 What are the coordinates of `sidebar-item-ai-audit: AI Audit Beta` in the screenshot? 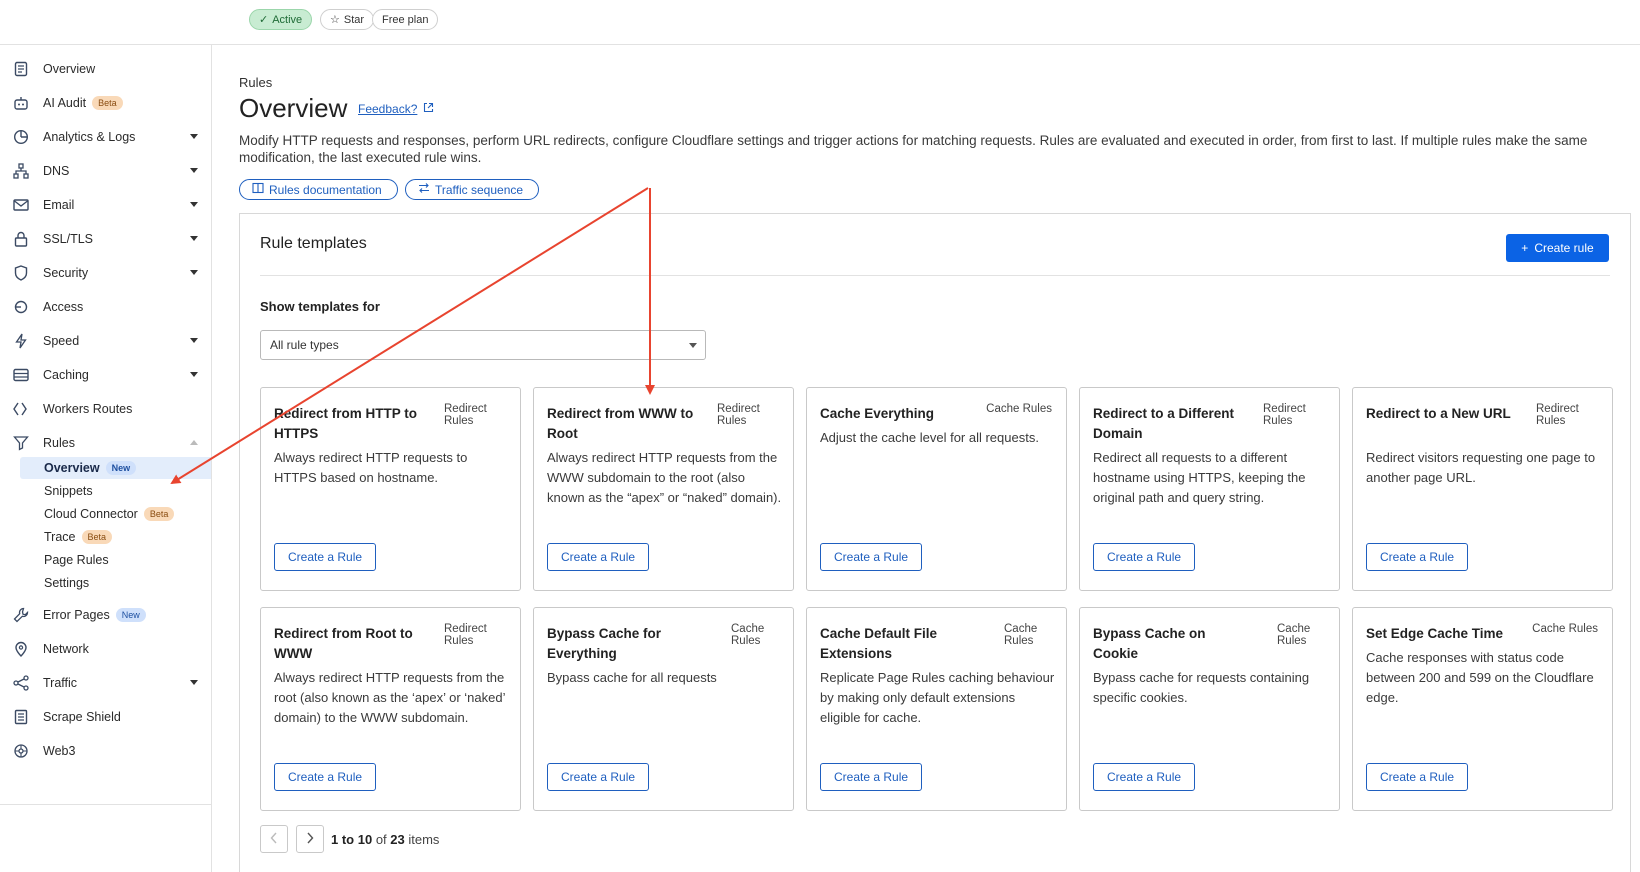 It's located at (105, 103).